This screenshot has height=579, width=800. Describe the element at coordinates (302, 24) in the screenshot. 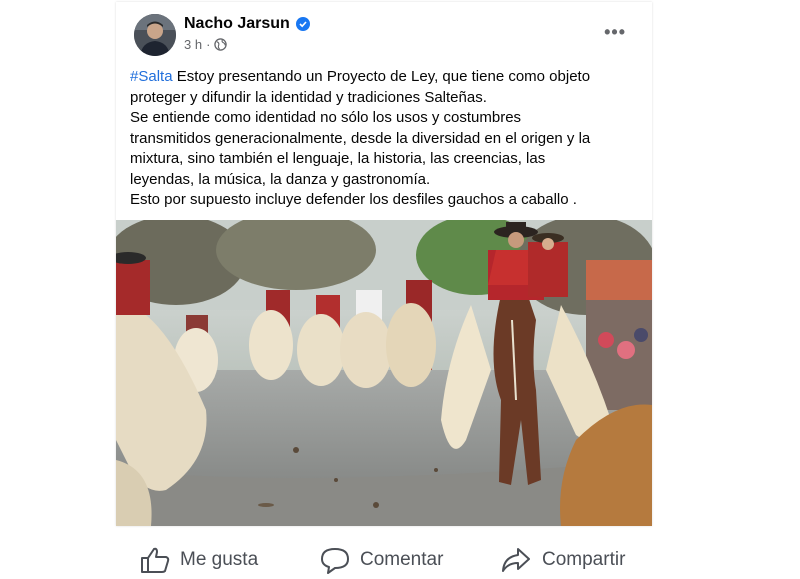

I see `verified-badge-icon` at that location.